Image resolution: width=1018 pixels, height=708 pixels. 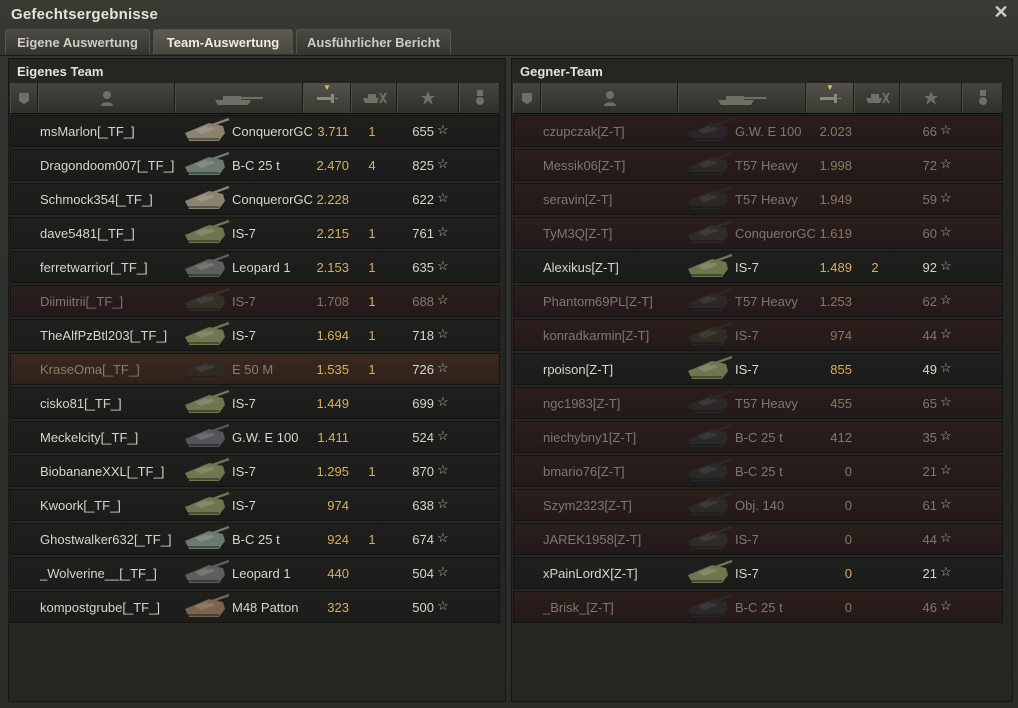 I want to click on player-row: msMarlon[_TF_] ConquerorGC 3.711 1 655 ☆, so click(x=255, y=131).